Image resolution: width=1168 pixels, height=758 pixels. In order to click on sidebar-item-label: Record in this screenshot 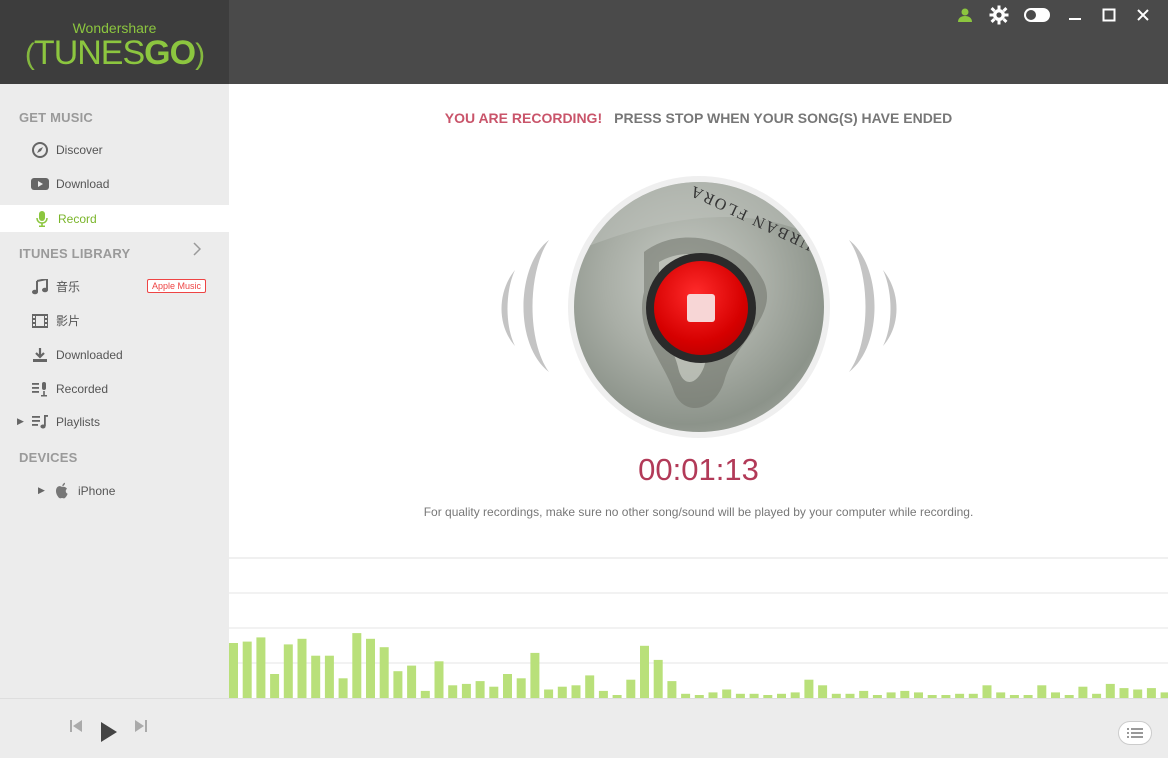, I will do `click(77, 218)`.